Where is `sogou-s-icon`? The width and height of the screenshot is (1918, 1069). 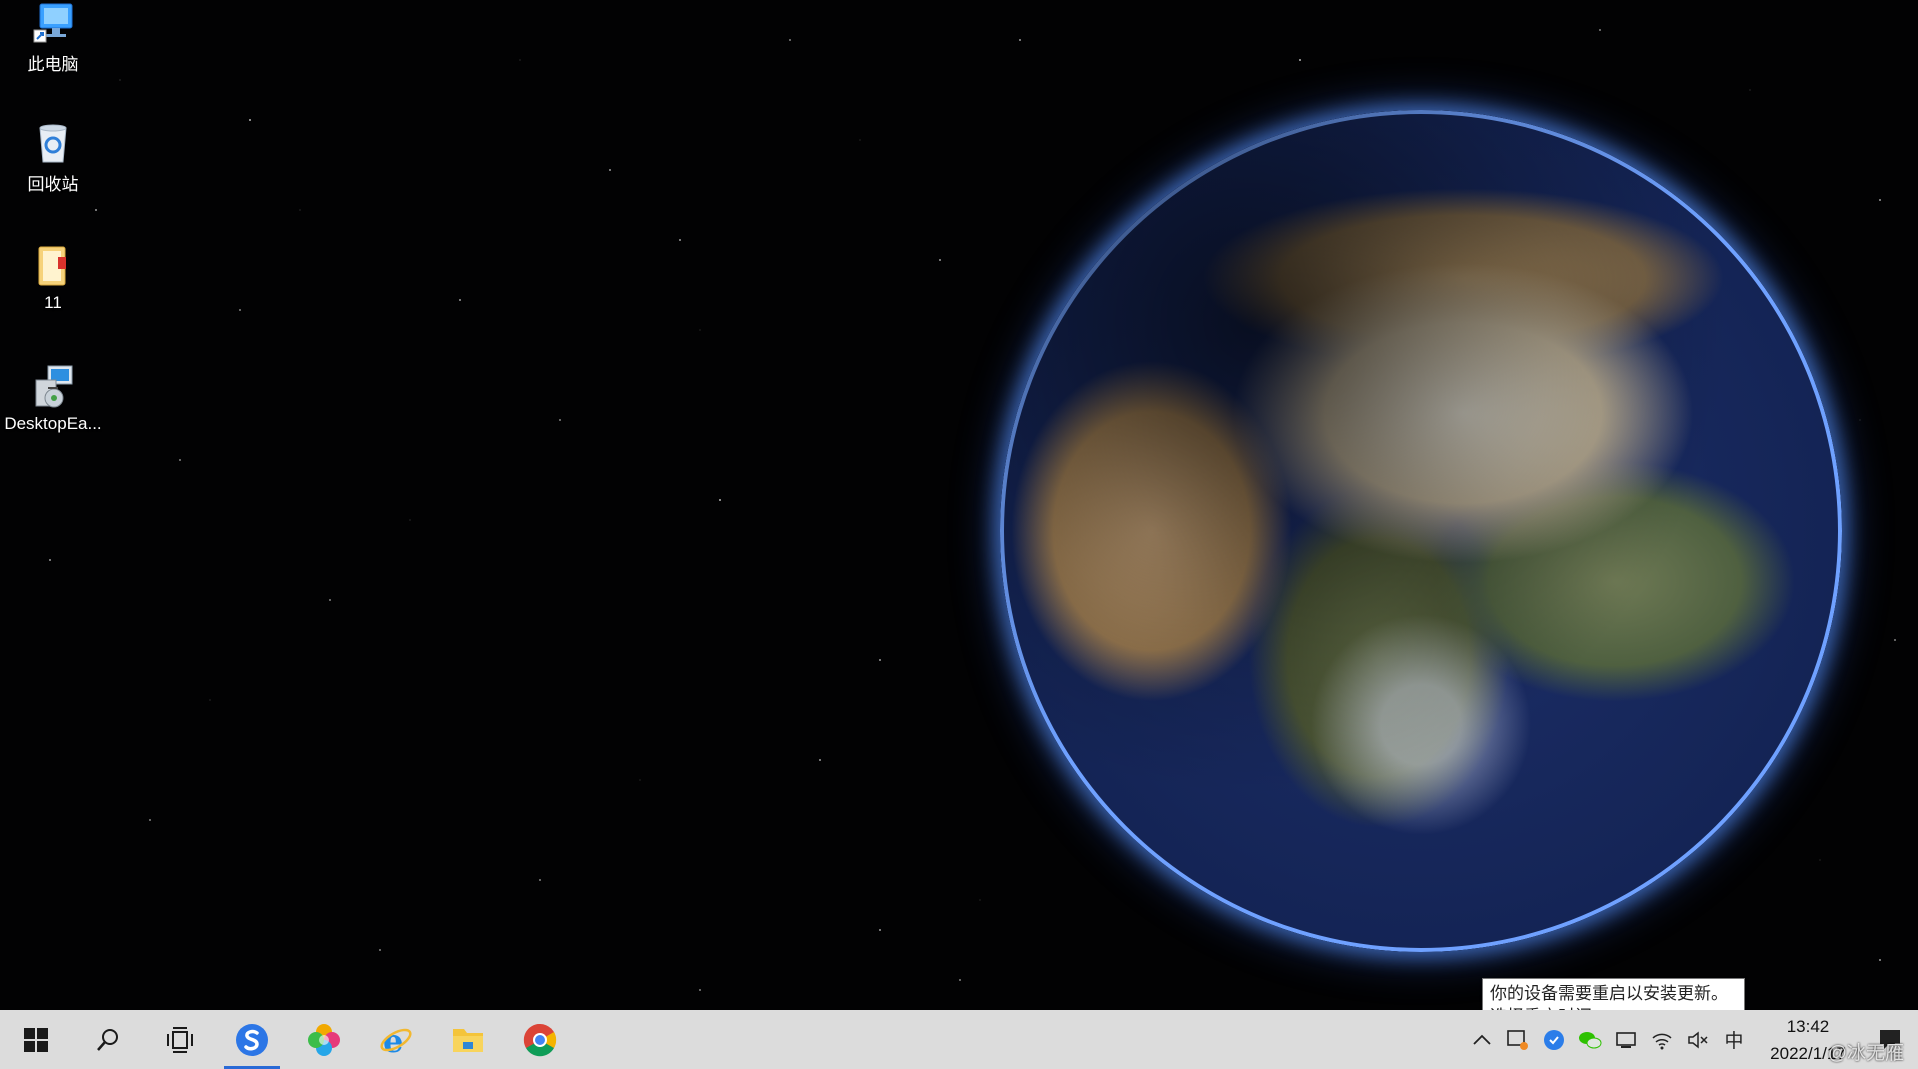
sogou-s-icon is located at coordinates (252, 1039).